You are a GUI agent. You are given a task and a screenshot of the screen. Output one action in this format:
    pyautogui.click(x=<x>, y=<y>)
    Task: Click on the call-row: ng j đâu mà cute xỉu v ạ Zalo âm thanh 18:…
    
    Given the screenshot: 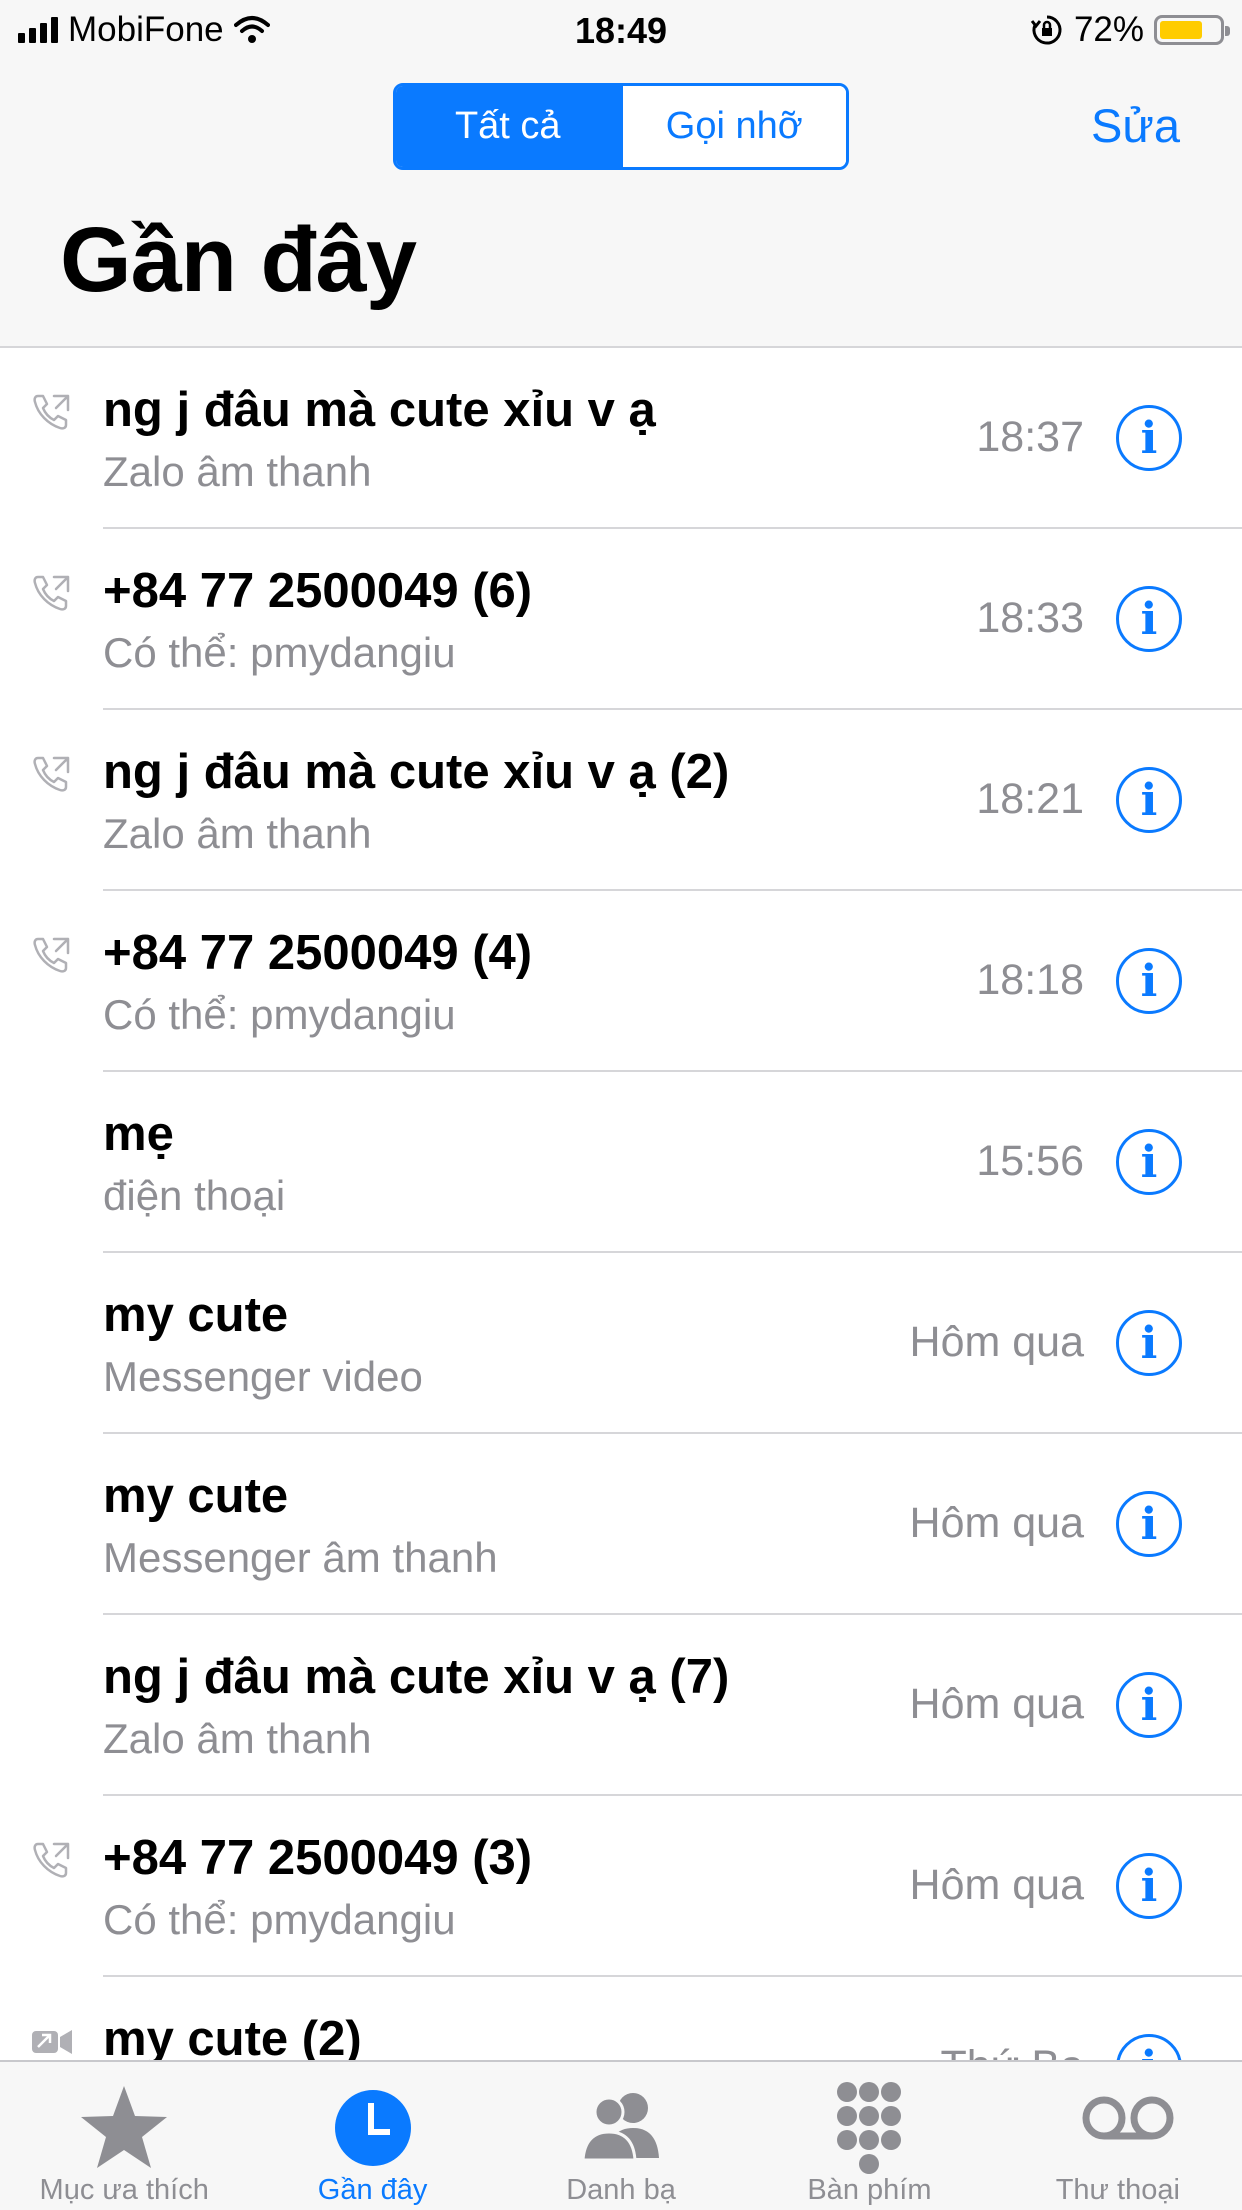 What is the action you would take?
    pyautogui.click(x=621, y=438)
    